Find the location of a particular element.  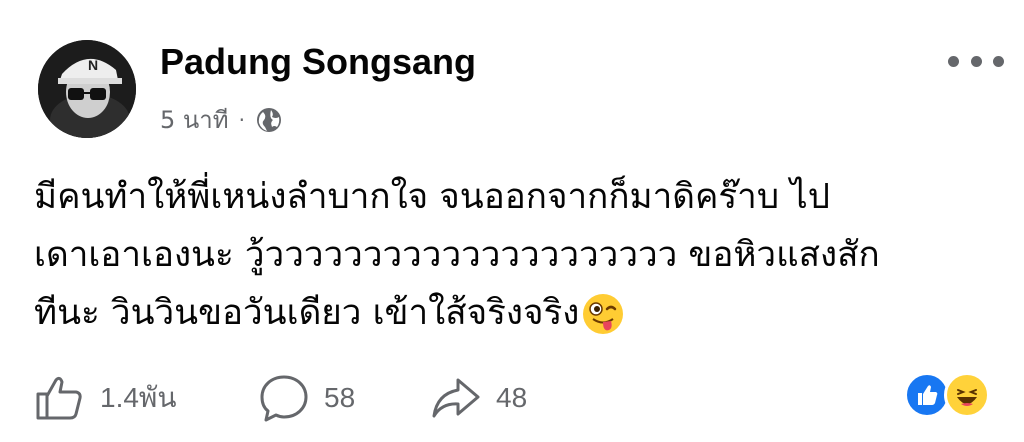

share-button: 48 is located at coordinates (478, 398).